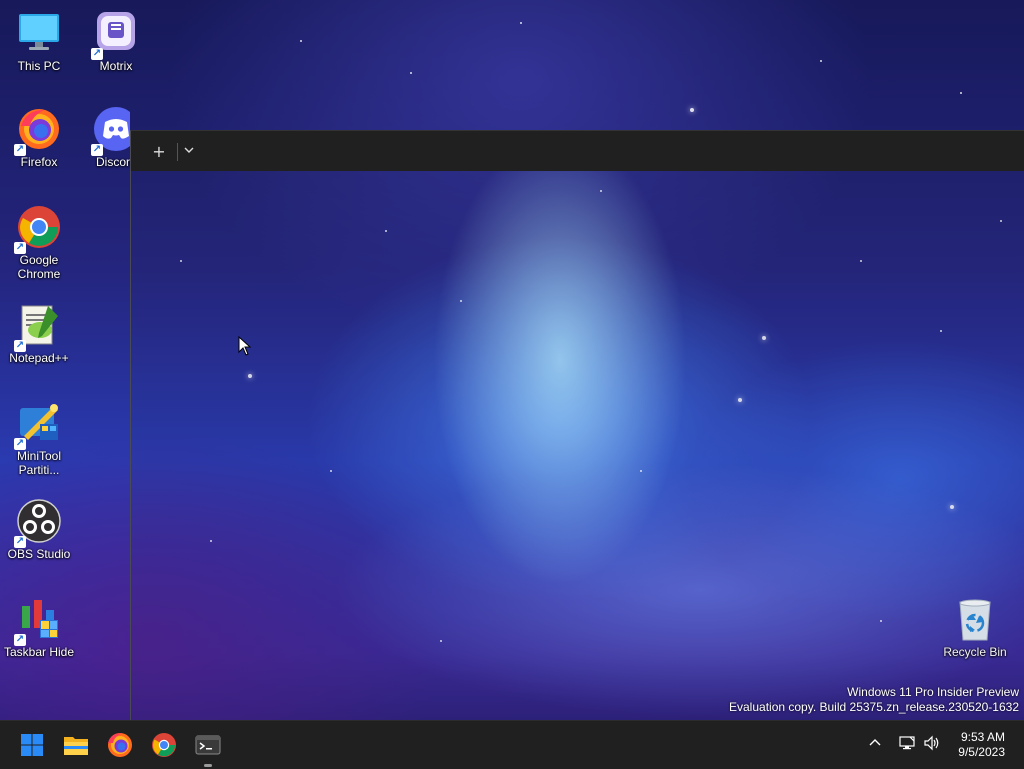 This screenshot has height=769, width=1024. I want to click on notepadpp-icon: ↗, so click(38, 327).